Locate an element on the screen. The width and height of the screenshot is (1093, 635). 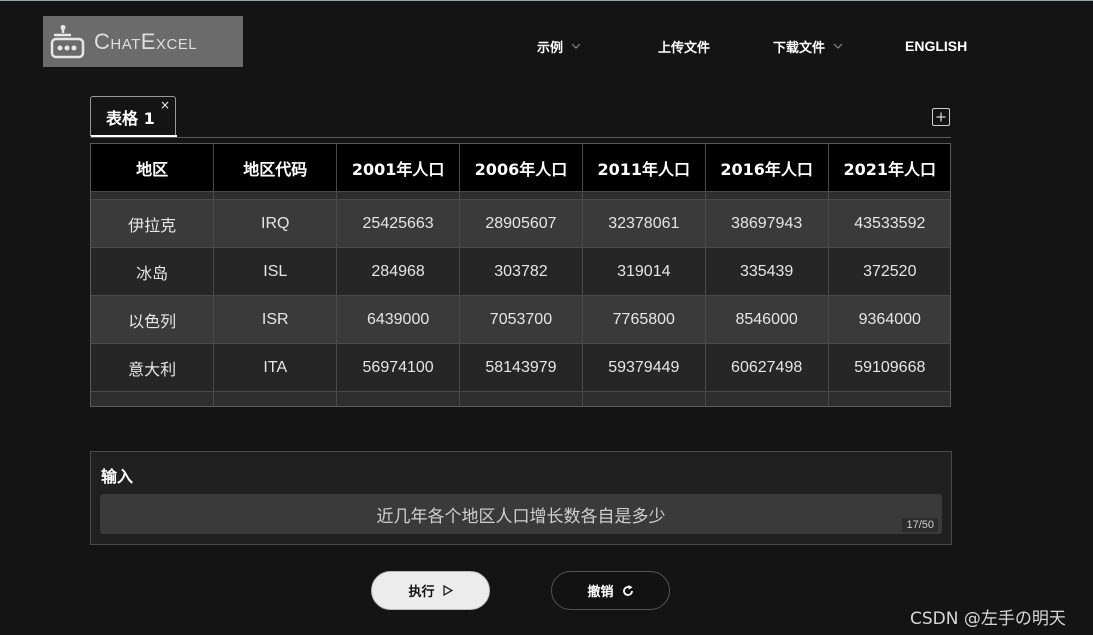
table-cell: 43533592 is located at coordinates (889, 223).